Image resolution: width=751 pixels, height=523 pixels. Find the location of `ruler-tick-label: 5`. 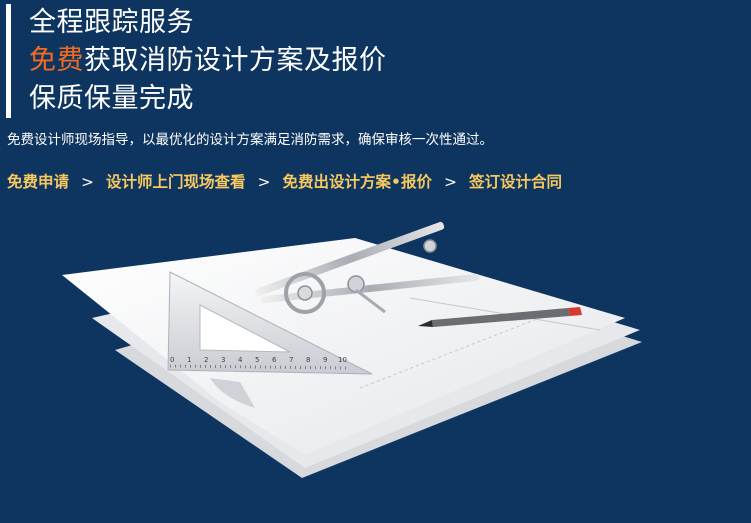

ruler-tick-label: 5 is located at coordinates (257, 360).